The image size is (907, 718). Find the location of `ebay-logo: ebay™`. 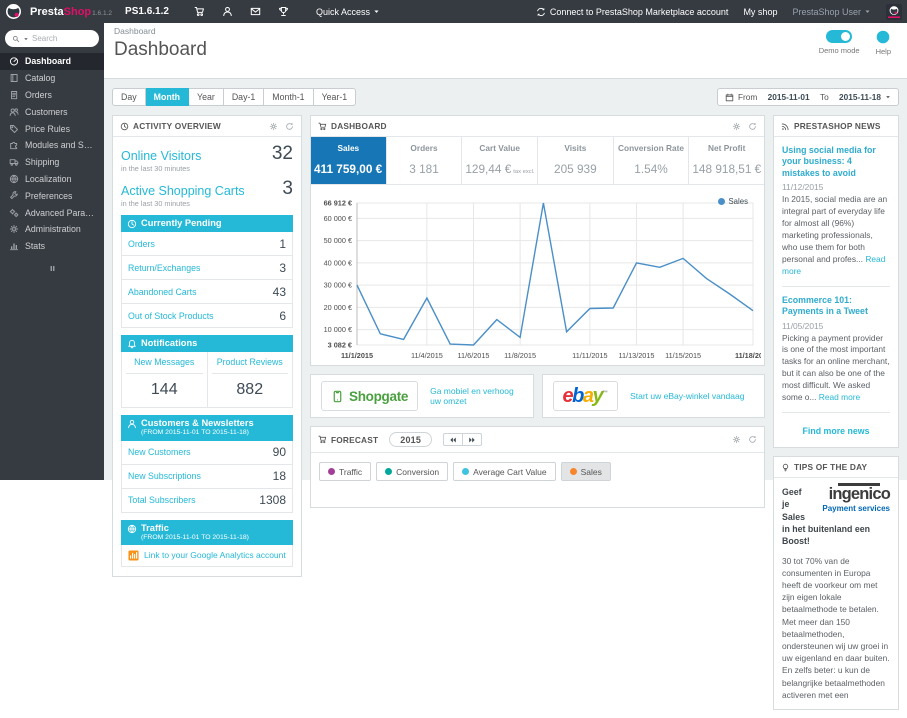

ebay-logo: ebay™ is located at coordinates (586, 396).